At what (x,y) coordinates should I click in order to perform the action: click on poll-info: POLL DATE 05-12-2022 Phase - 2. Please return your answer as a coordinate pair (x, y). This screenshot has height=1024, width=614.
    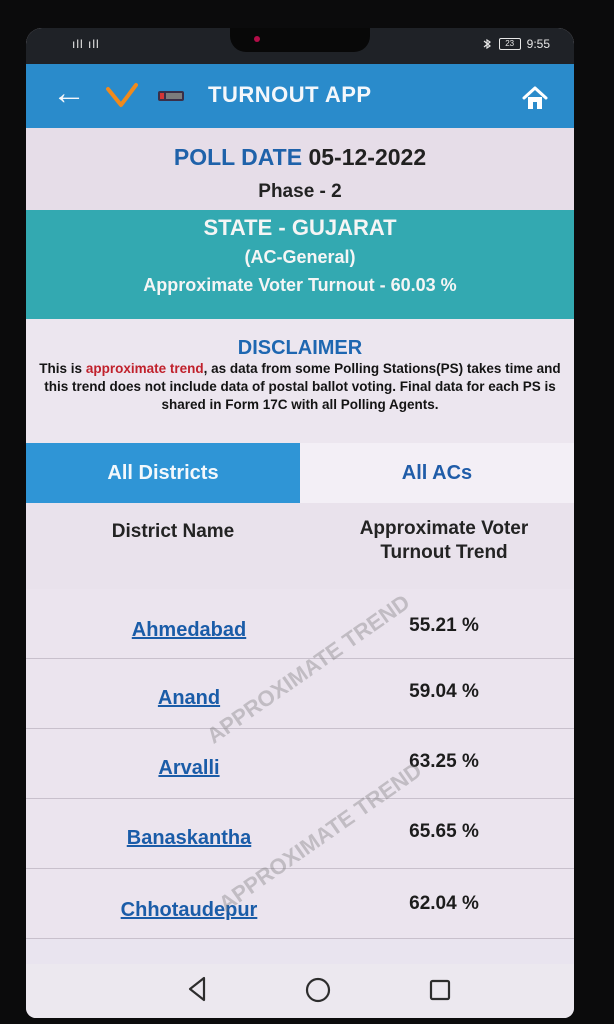
    Looking at the image, I should click on (300, 169).